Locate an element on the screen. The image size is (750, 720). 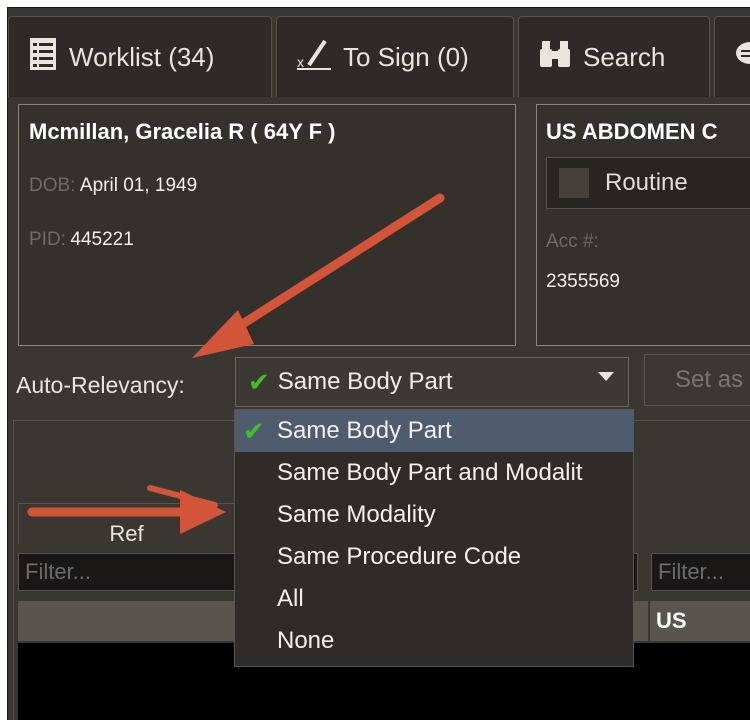
pid-value: 445221 is located at coordinates (102, 239).